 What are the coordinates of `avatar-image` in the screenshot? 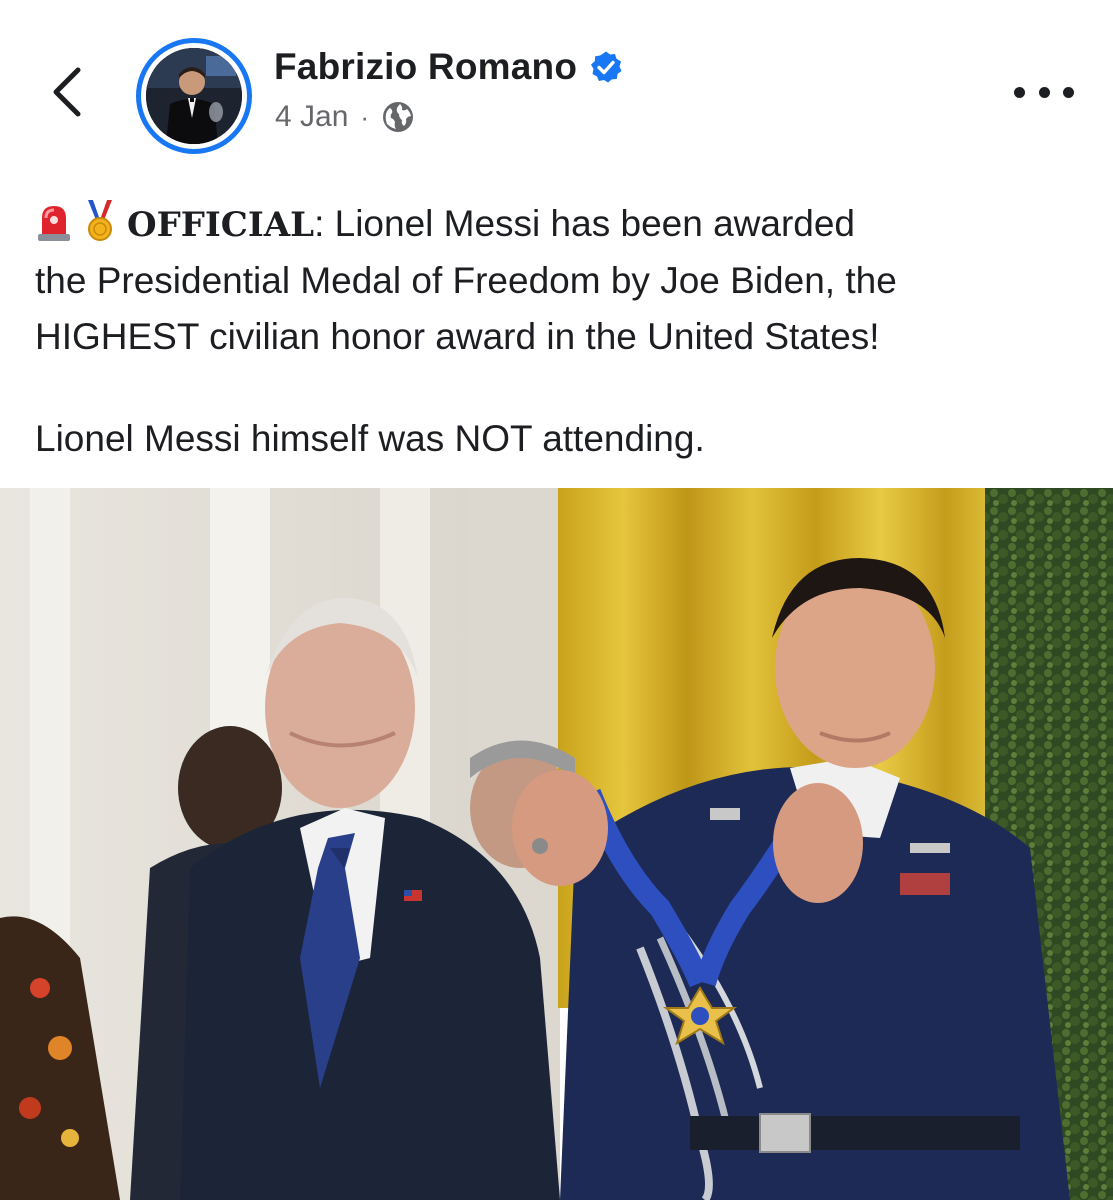 It's located at (194, 96).